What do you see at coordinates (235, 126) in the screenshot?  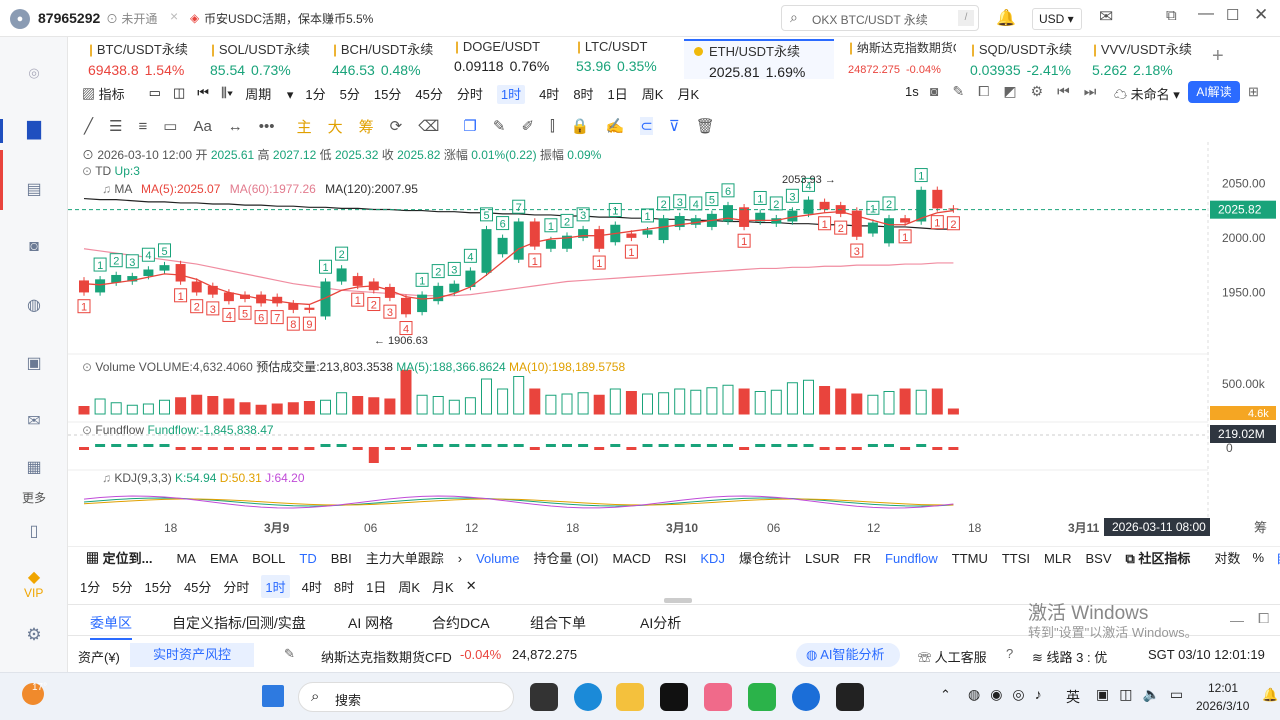 I see `measure-icon: ↔` at bounding box center [235, 126].